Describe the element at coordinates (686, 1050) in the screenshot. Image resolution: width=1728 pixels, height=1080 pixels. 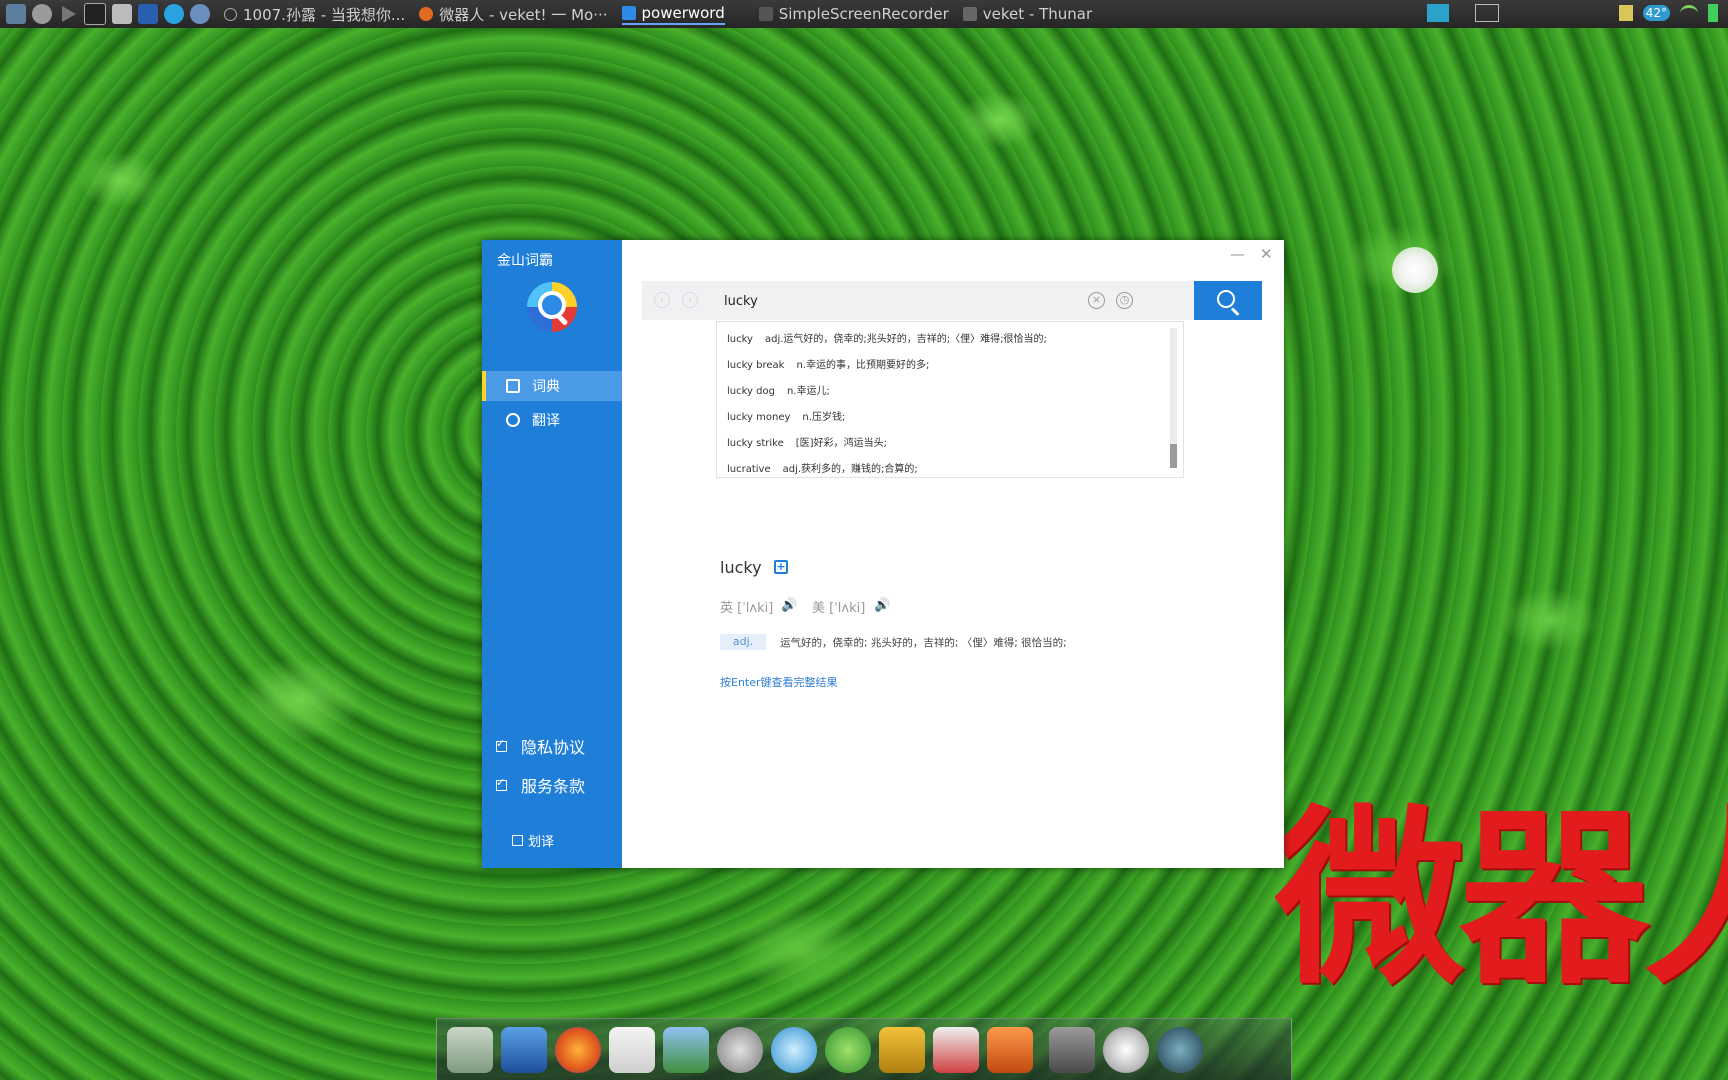
I see `image-viewer-icon` at that location.